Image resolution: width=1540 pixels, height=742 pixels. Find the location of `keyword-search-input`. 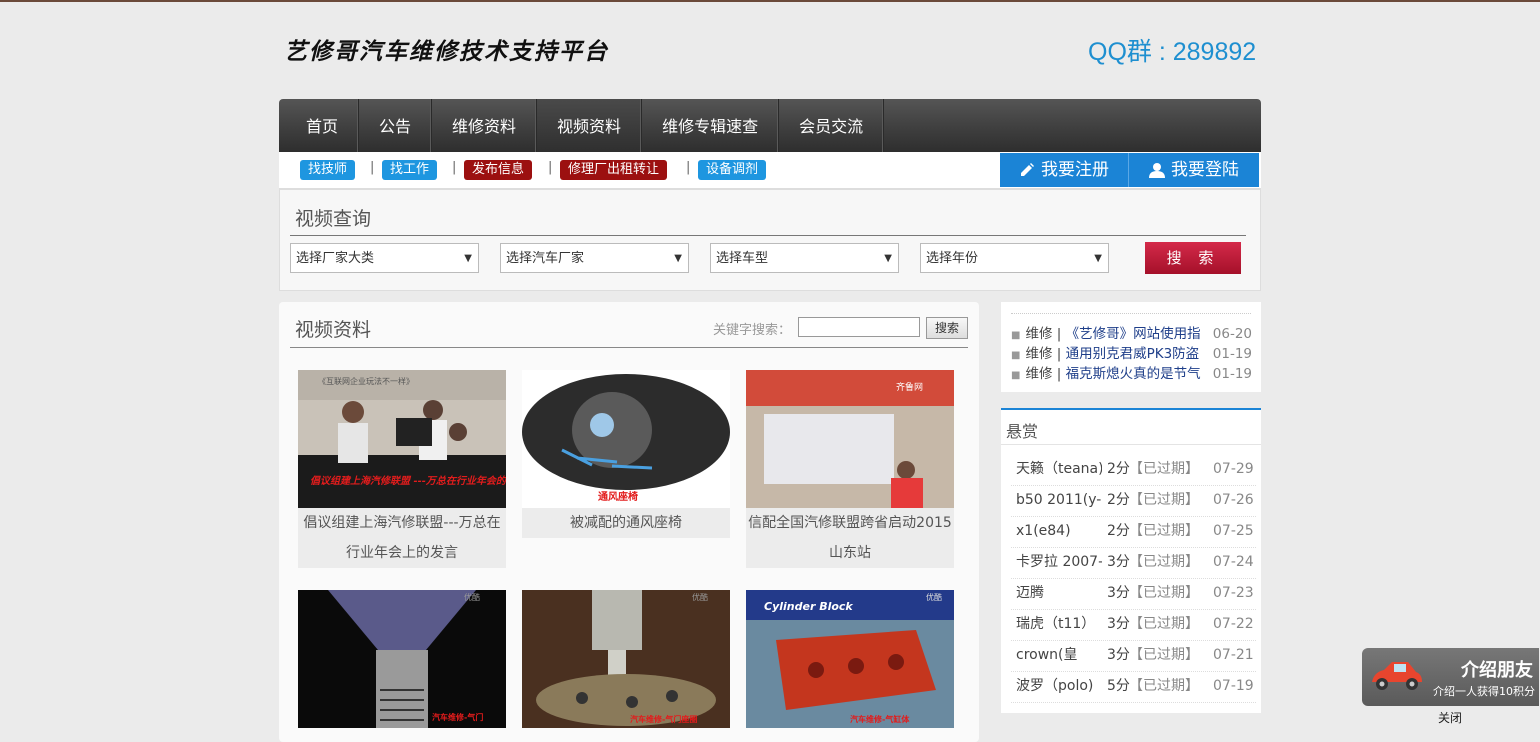

keyword-search-input is located at coordinates (859, 327).